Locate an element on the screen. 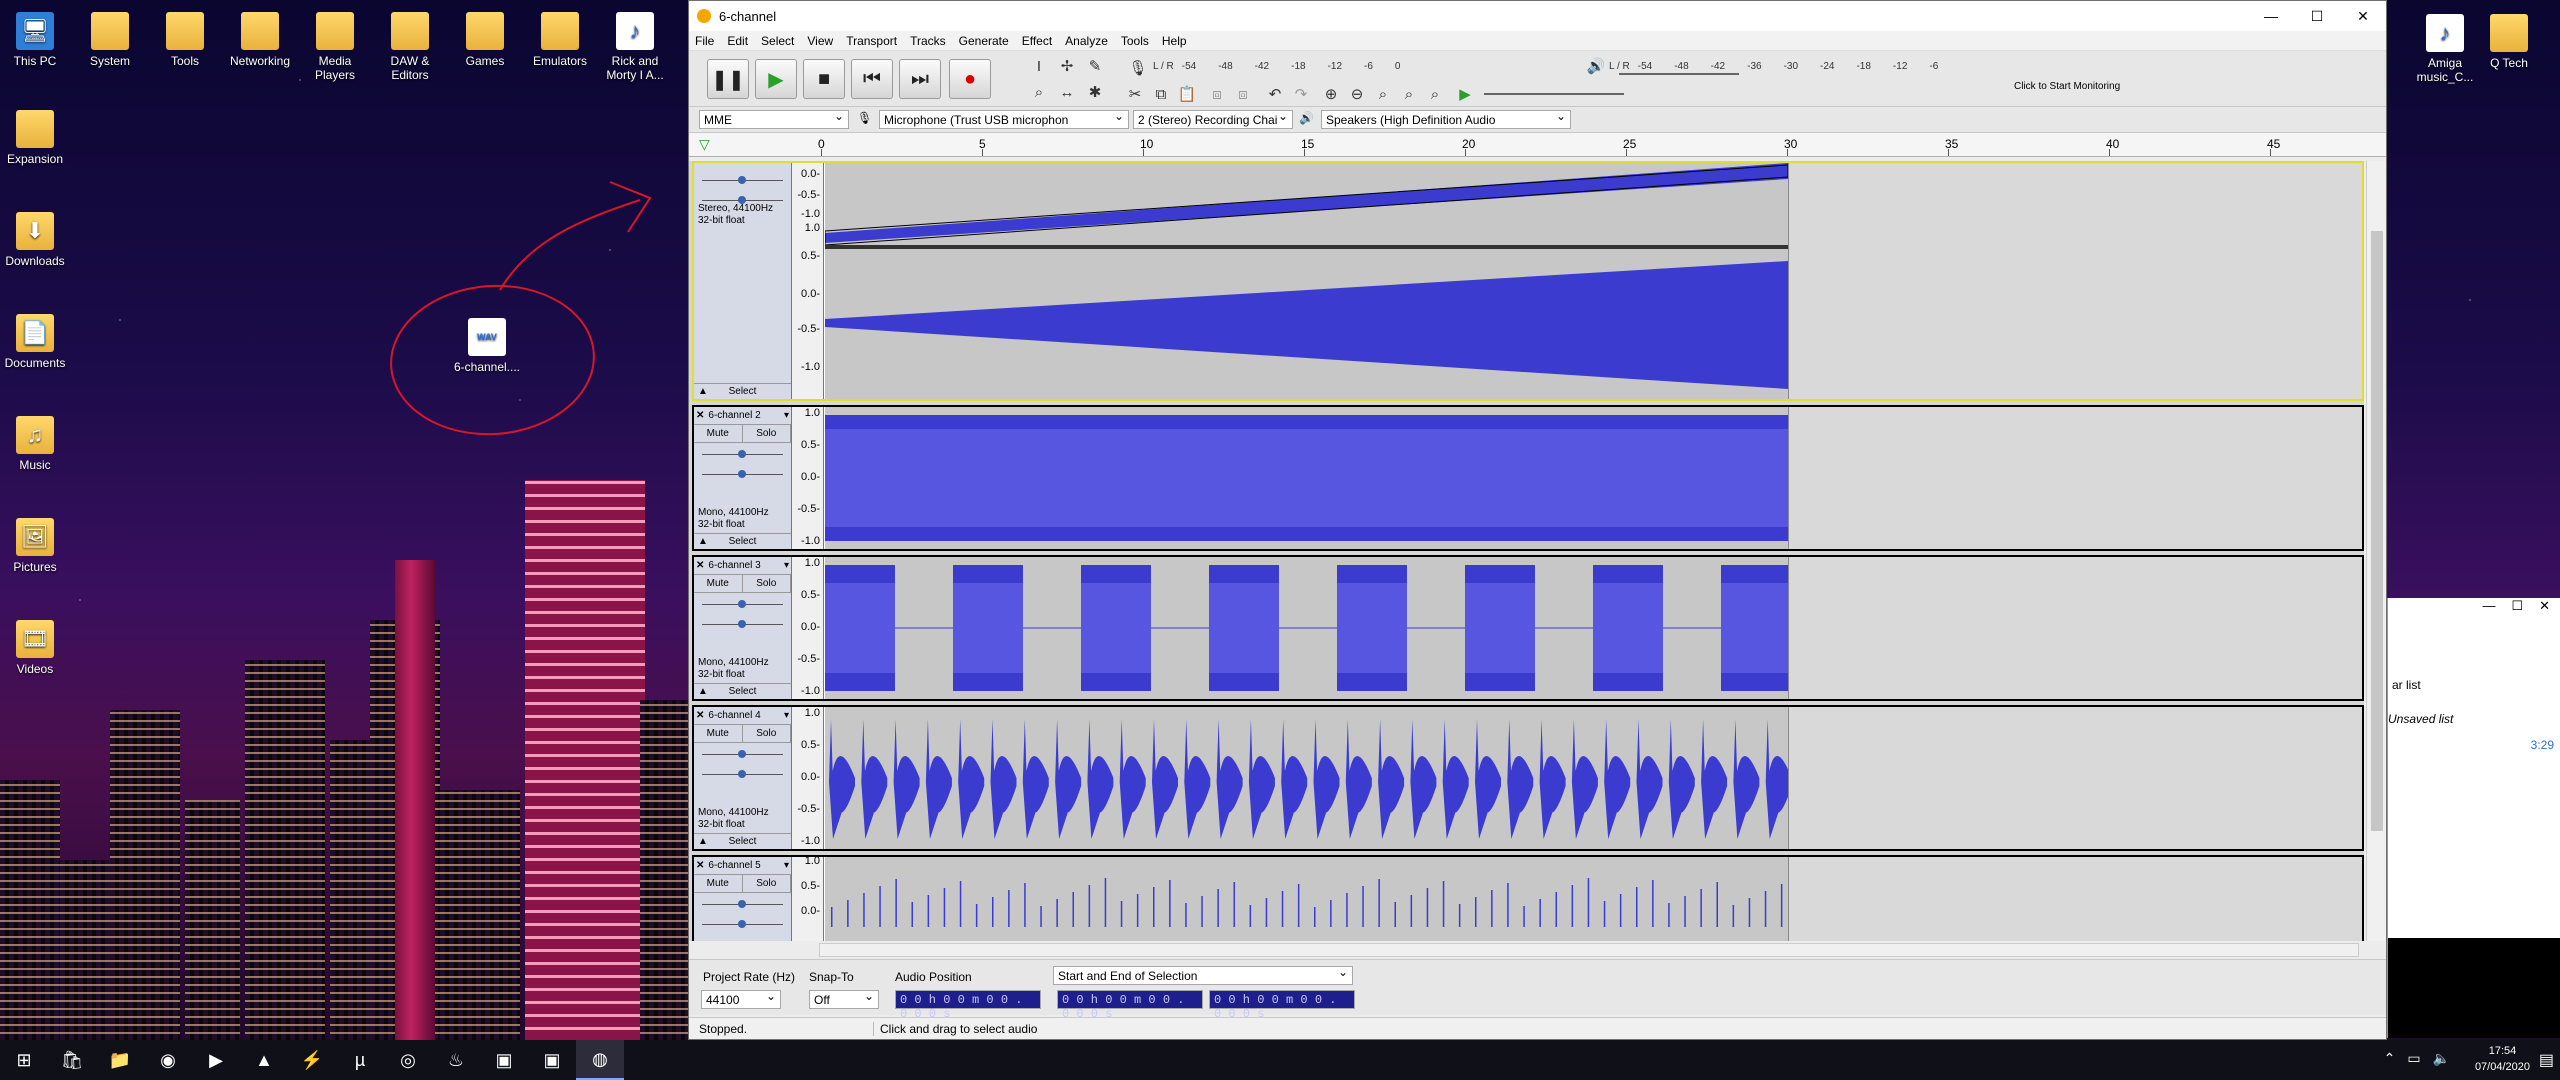  play-at-speed-button: ▶ is located at coordinates (1465, 94).